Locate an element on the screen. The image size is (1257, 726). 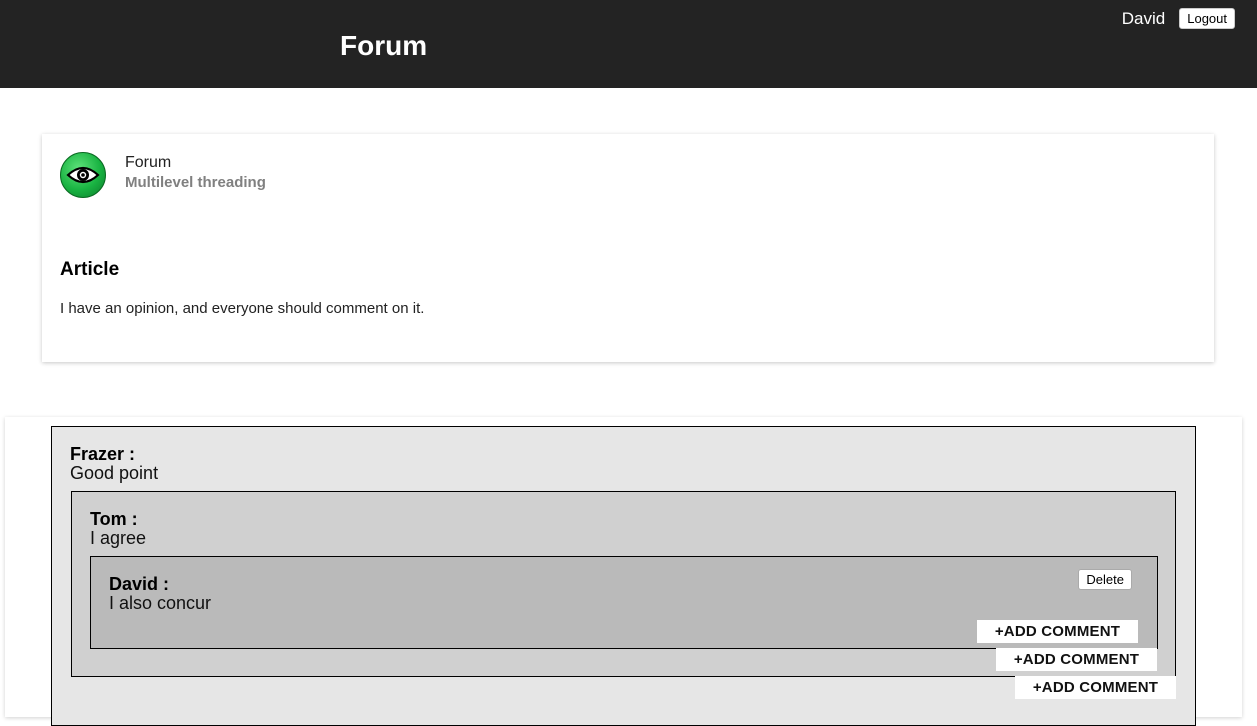
delete-comment-button: Delete is located at coordinates (1105, 579).